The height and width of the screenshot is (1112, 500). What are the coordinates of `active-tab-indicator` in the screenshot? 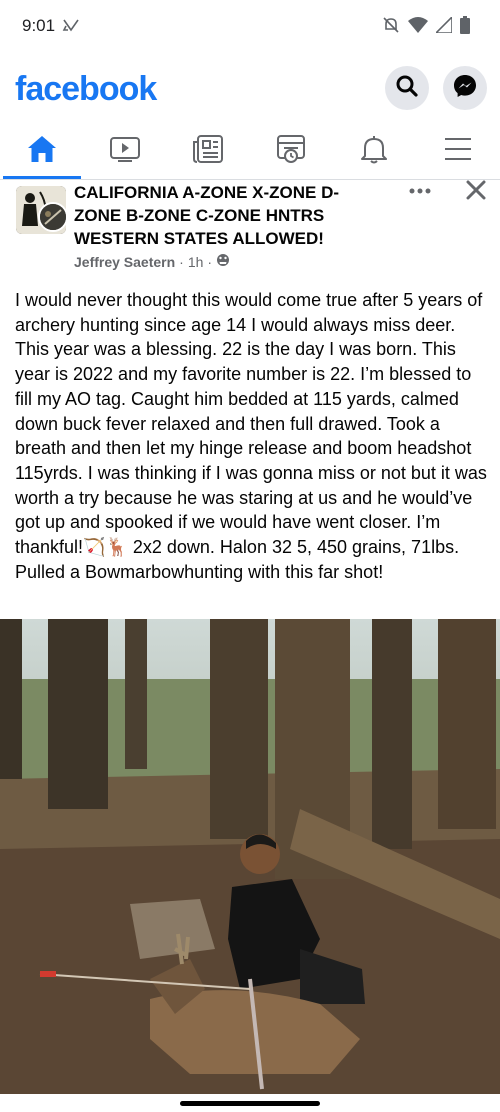 It's located at (42, 177).